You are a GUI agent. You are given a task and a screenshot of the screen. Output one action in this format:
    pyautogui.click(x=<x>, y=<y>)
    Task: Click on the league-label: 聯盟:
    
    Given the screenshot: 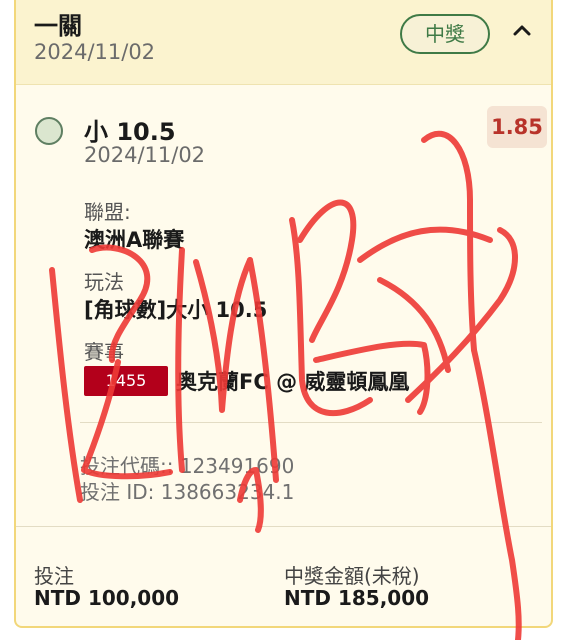 What is the action you would take?
    pyautogui.click(x=107, y=212)
    